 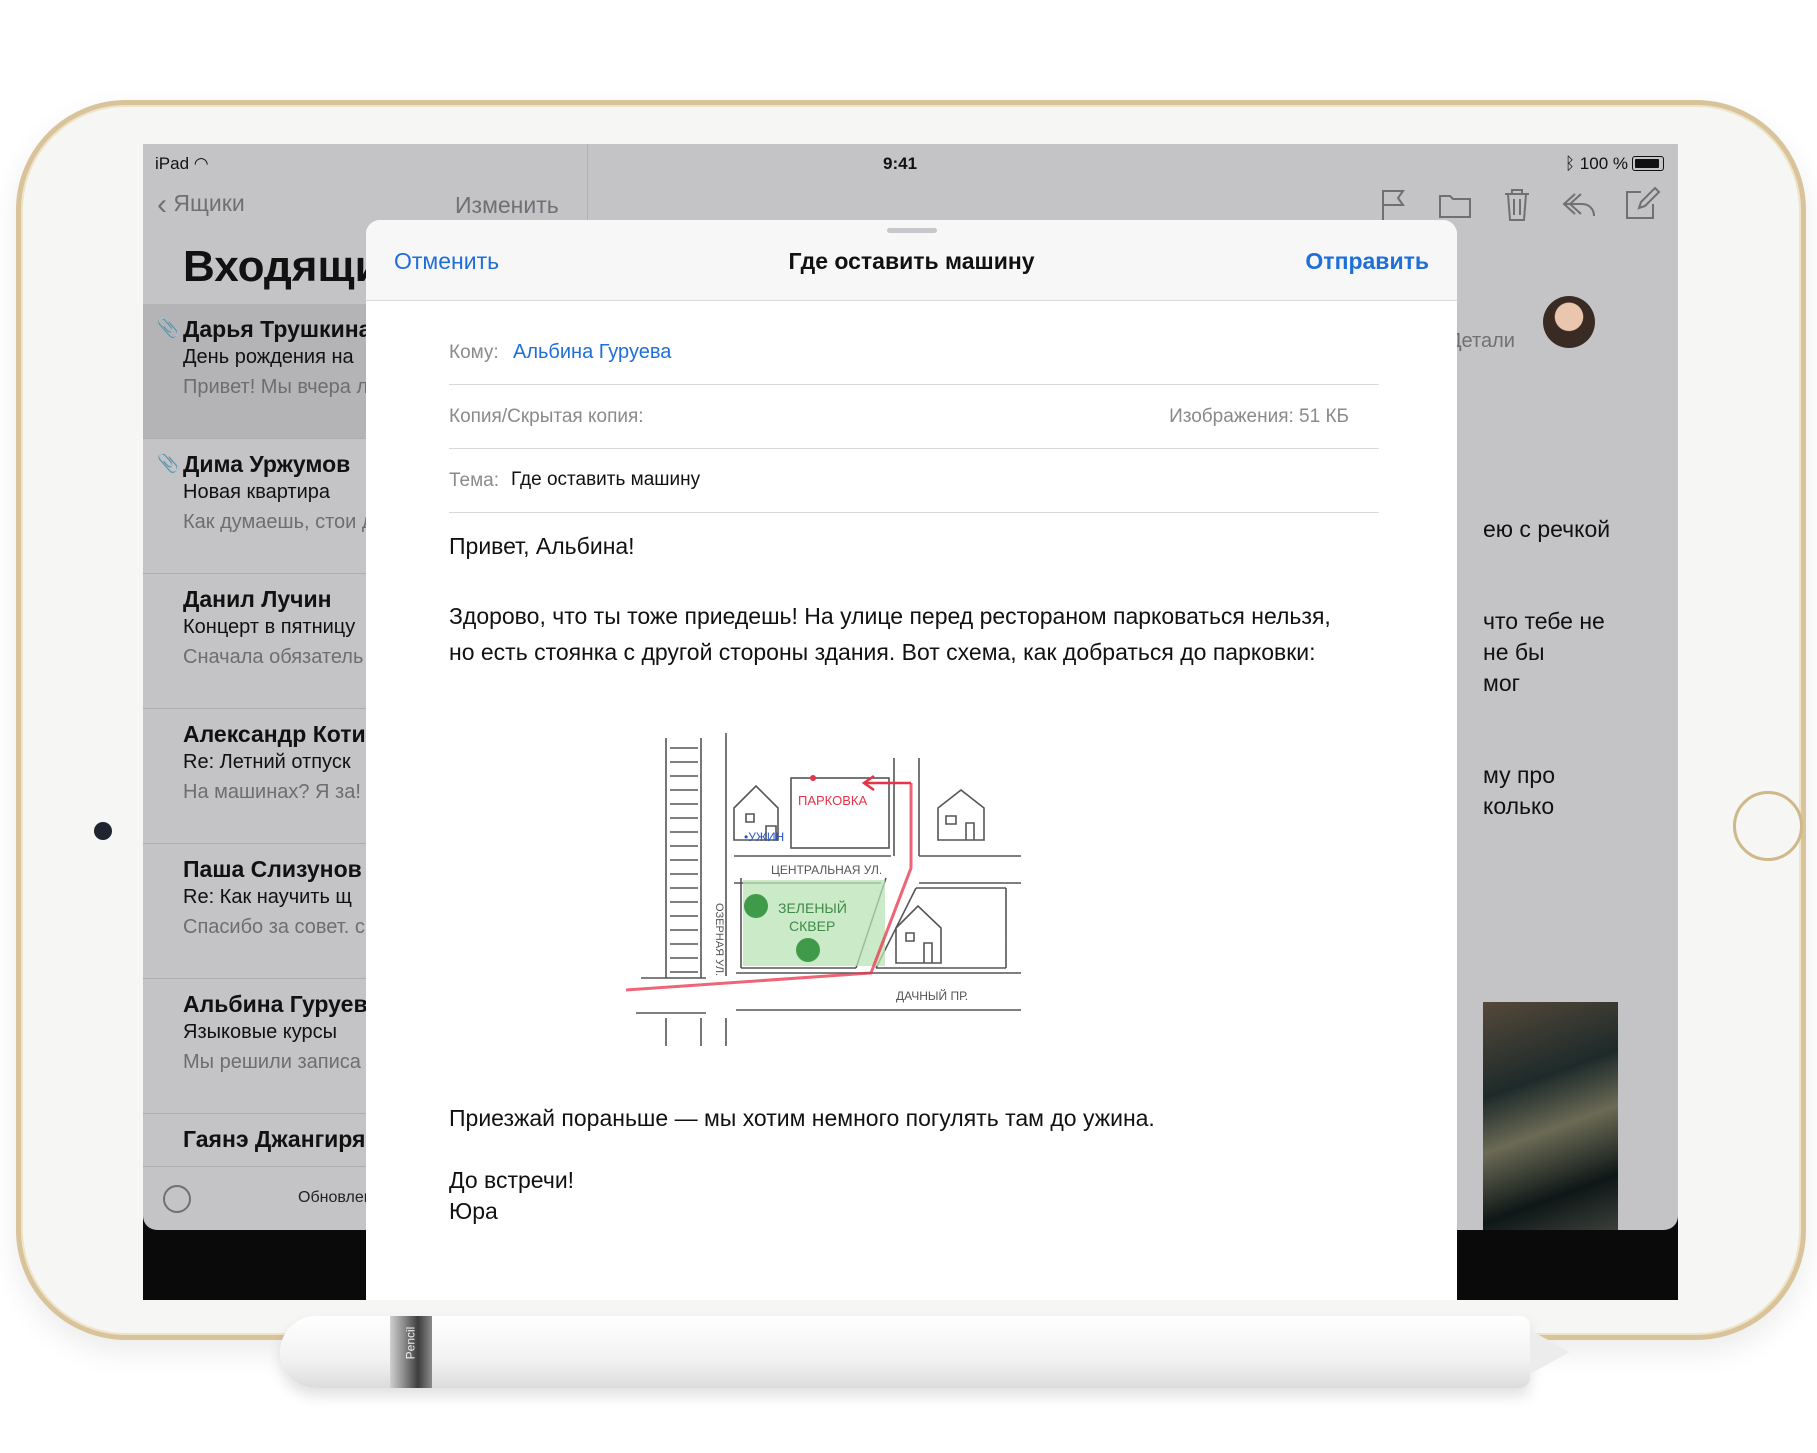 I want to click on reply-icon, so click(x=1579, y=204).